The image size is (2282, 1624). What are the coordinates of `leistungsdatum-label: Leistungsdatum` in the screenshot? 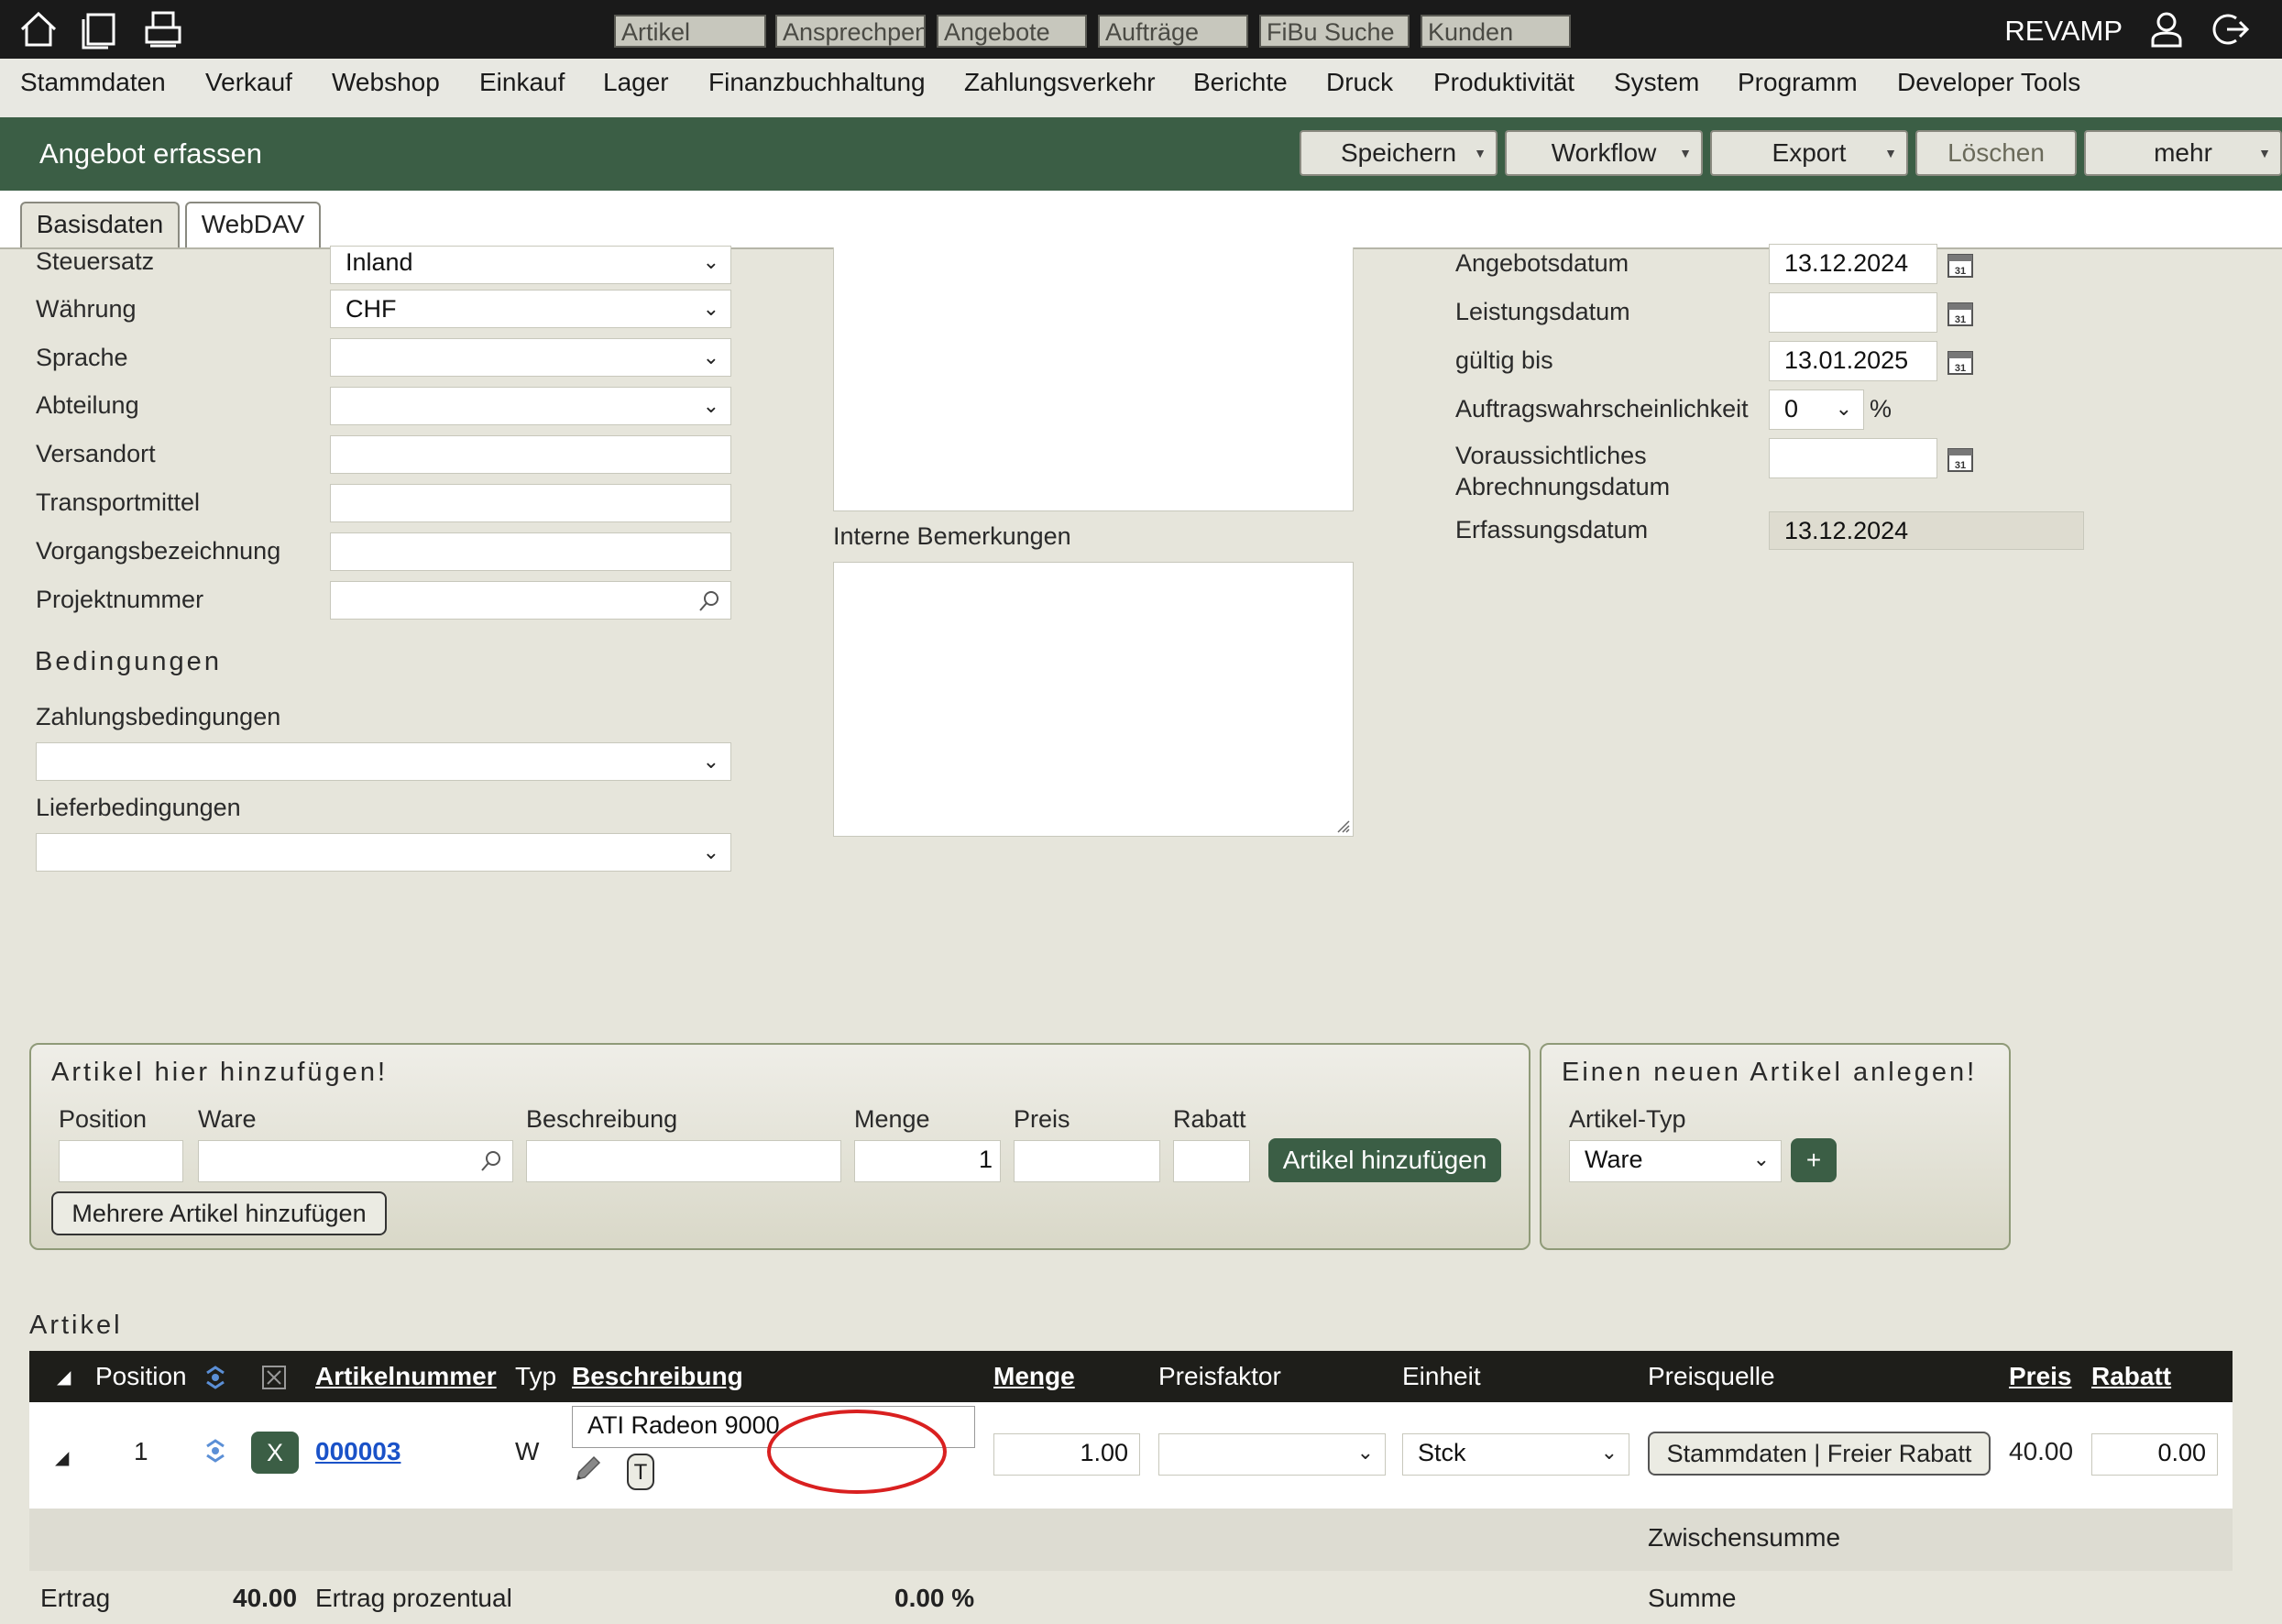 It's located at (1542, 311).